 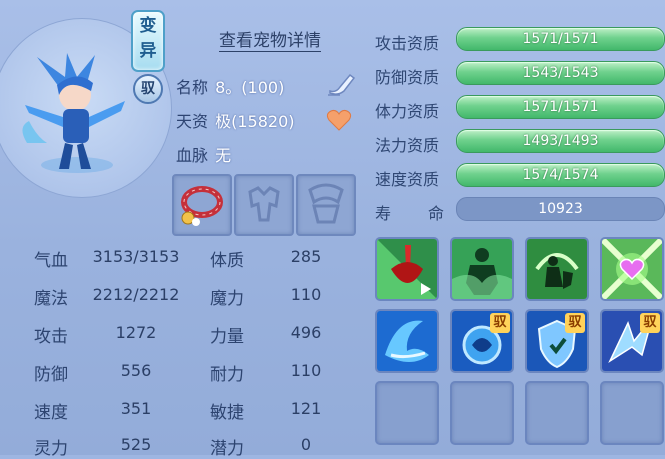 I want to click on endurance-value: 110, so click(x=306, y=370).